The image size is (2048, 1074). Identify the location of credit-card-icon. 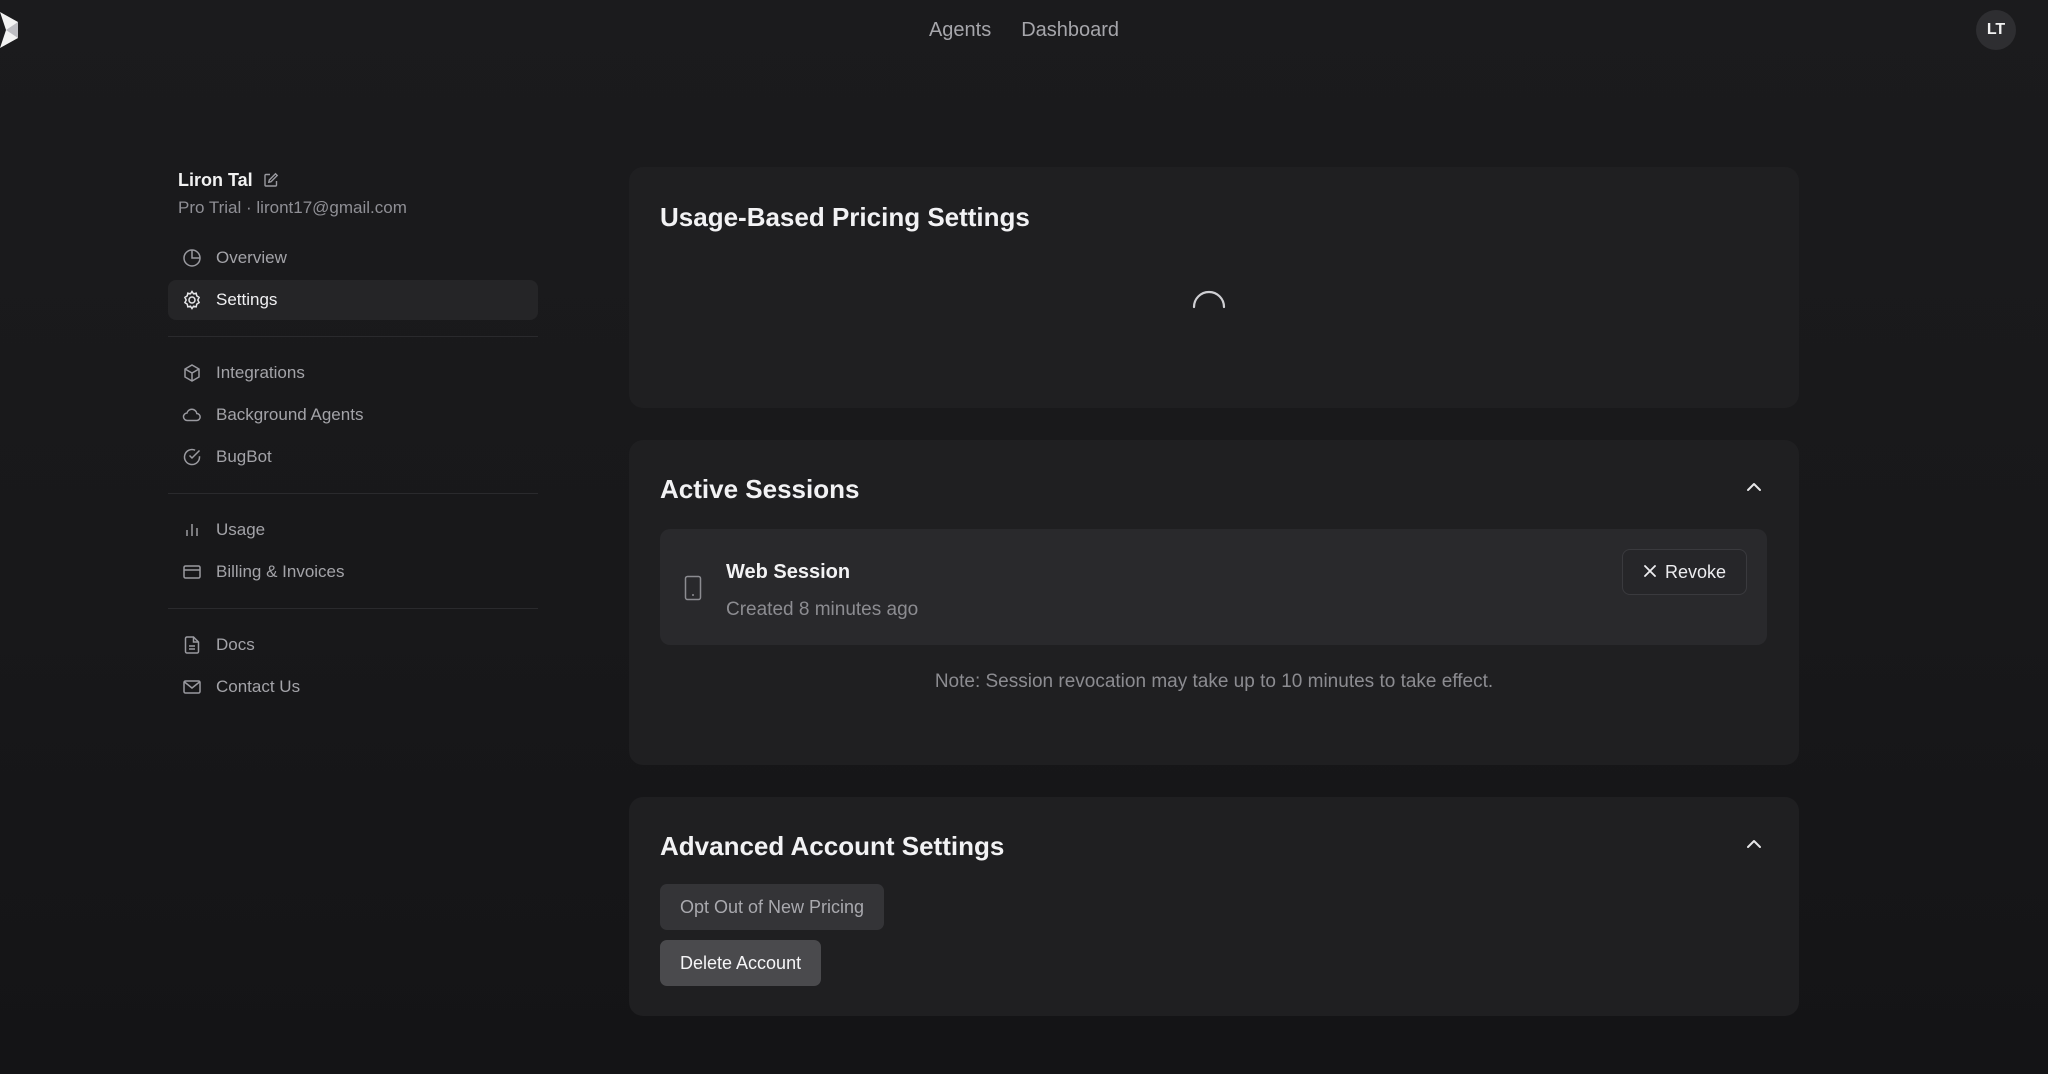
(192, 572).